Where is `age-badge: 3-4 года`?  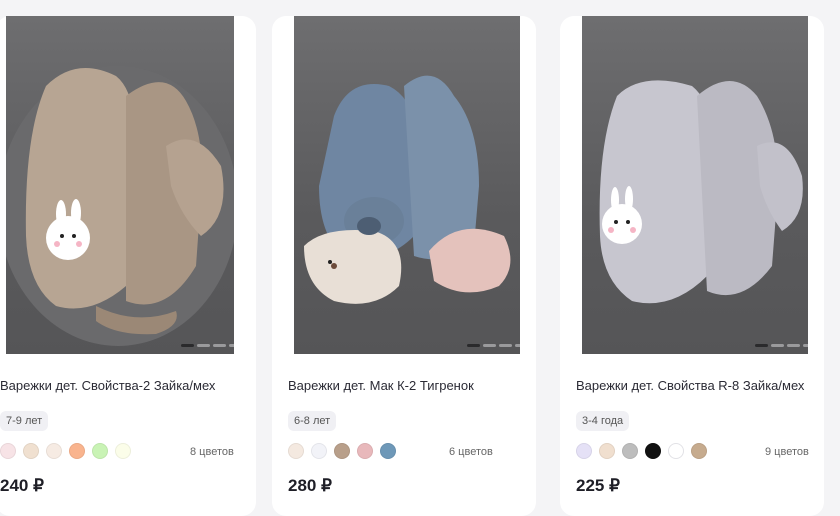
age-badge: 3-4 года is located at coordinates (603, 421).